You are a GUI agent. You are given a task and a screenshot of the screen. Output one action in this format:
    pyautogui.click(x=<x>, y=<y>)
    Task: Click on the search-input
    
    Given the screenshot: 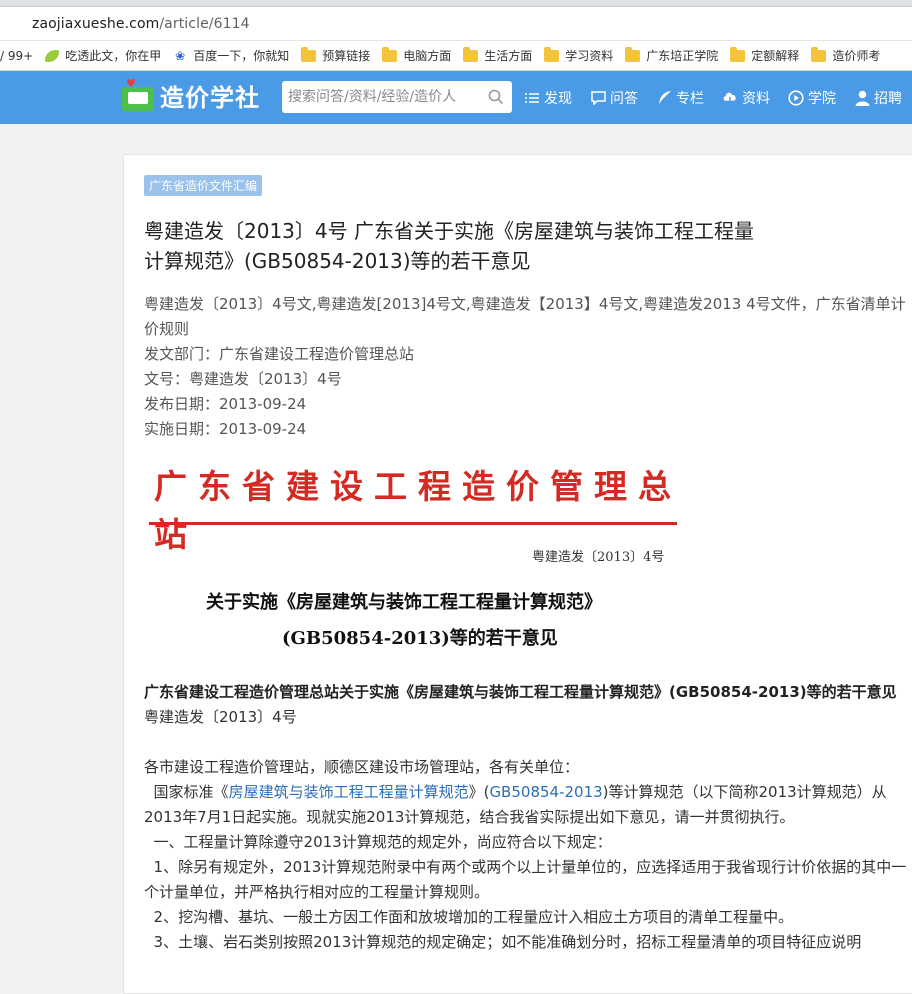 What is the action you would take?
    pyautogui.click(x=380, y=97)
    